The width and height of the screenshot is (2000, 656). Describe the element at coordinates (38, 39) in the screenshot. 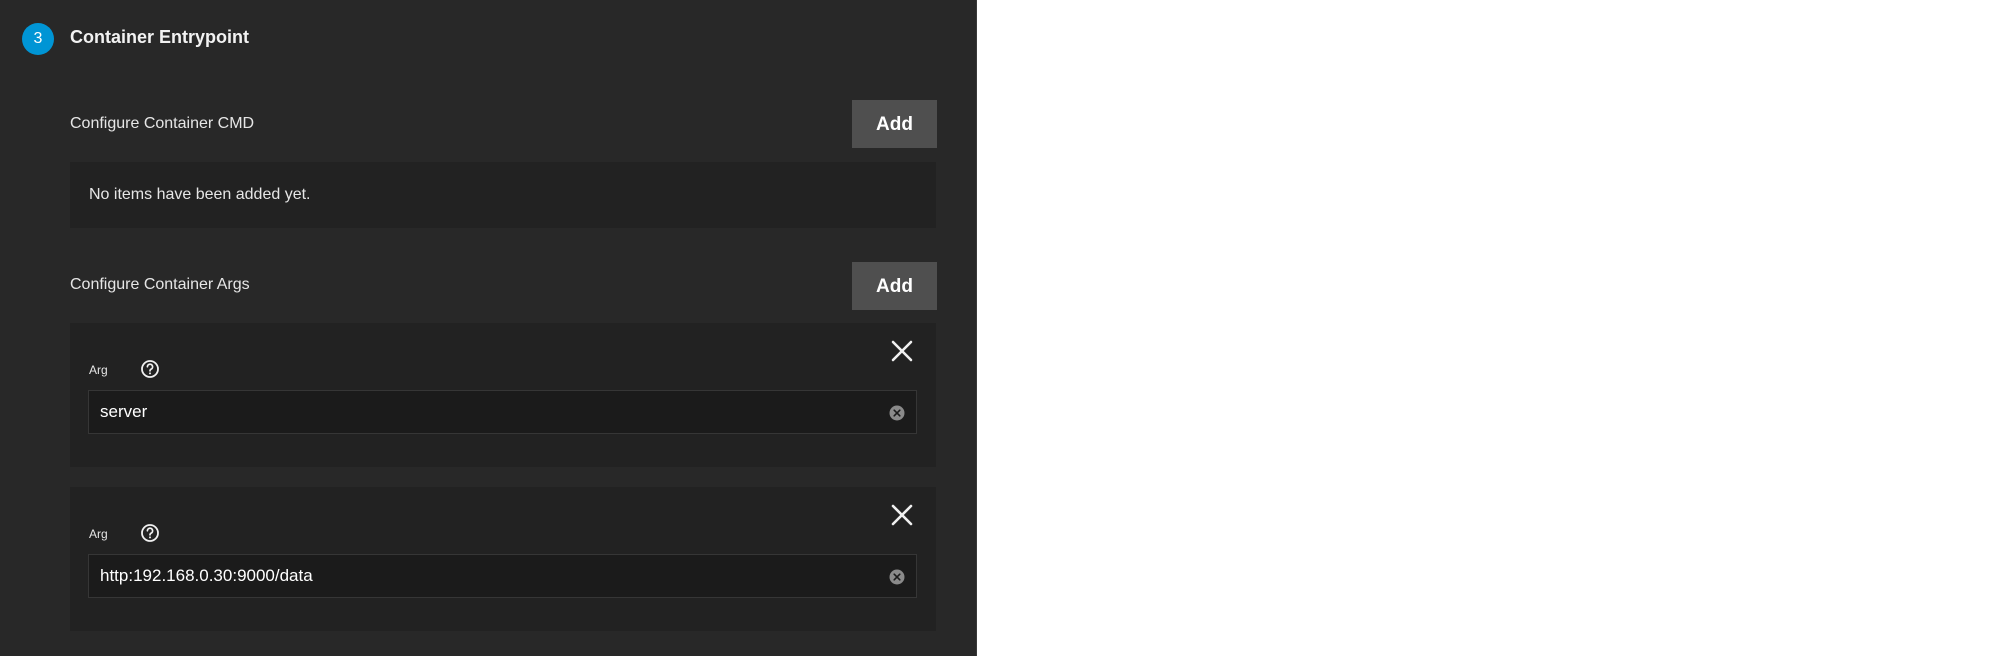

I see `step-number-badge: 3` at that location.